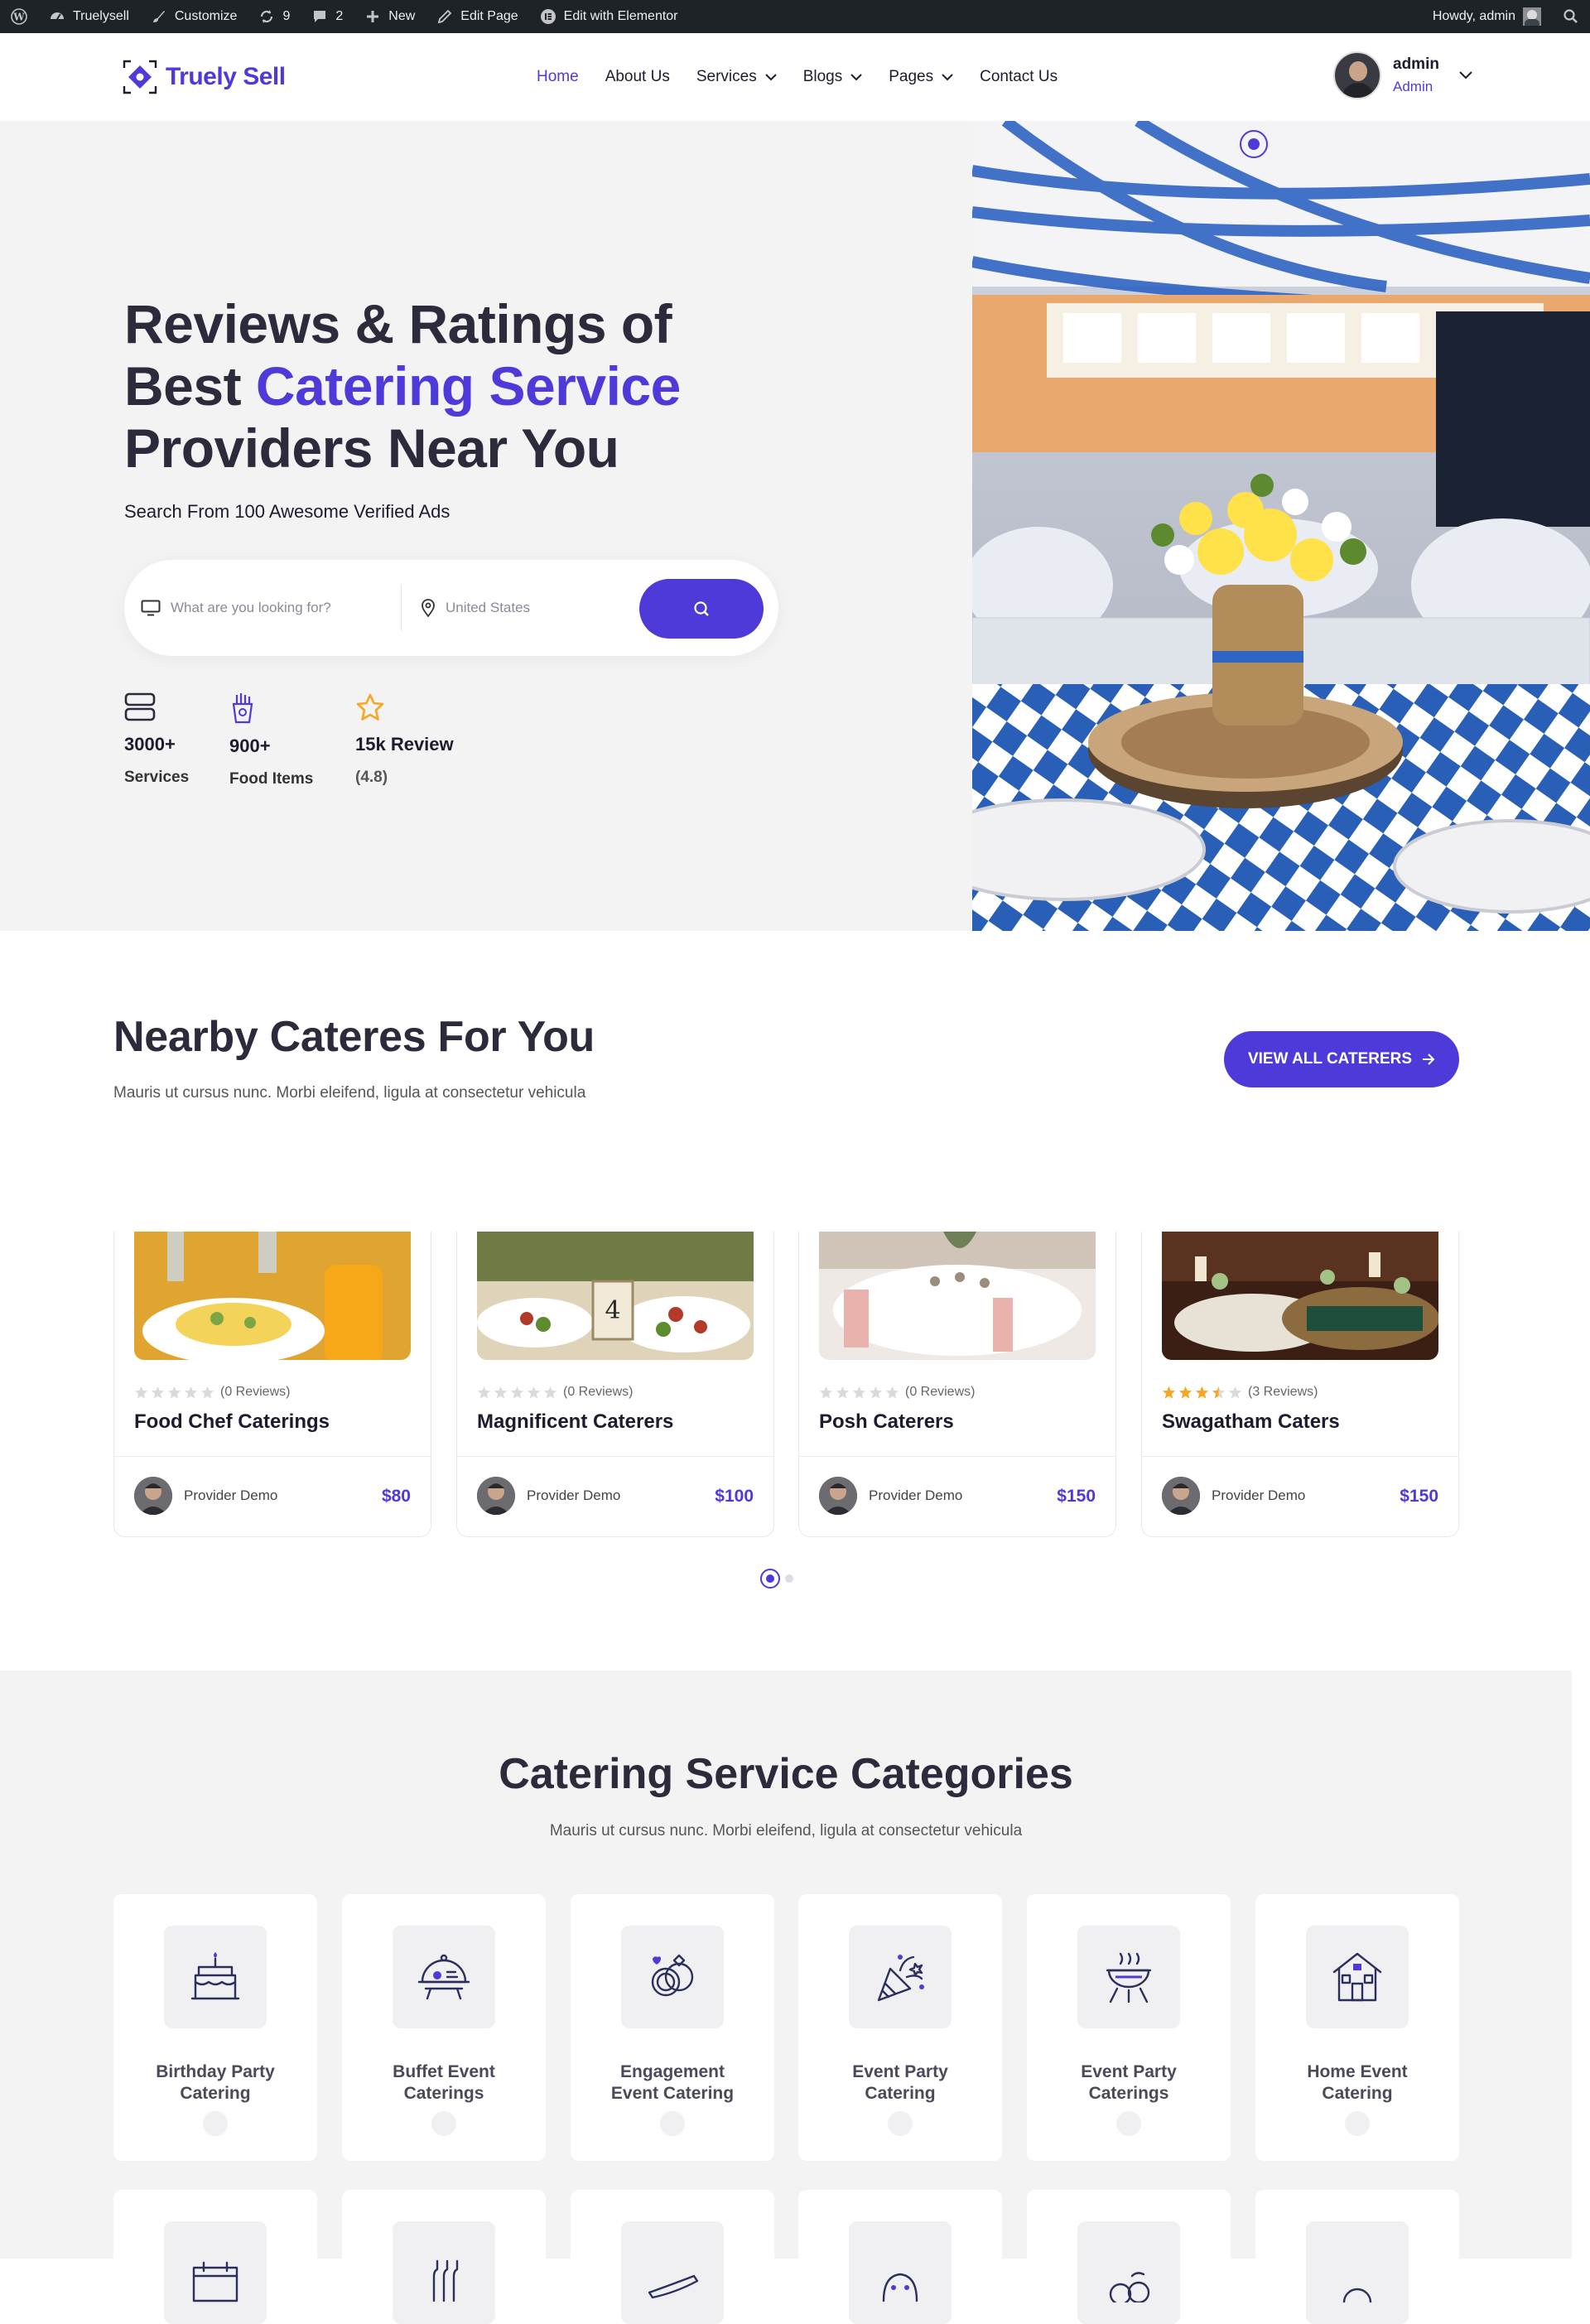 This screenshot has height=2324, width=1590. I want to click on hero-title-accent: Catering Service, so click(468, 386).